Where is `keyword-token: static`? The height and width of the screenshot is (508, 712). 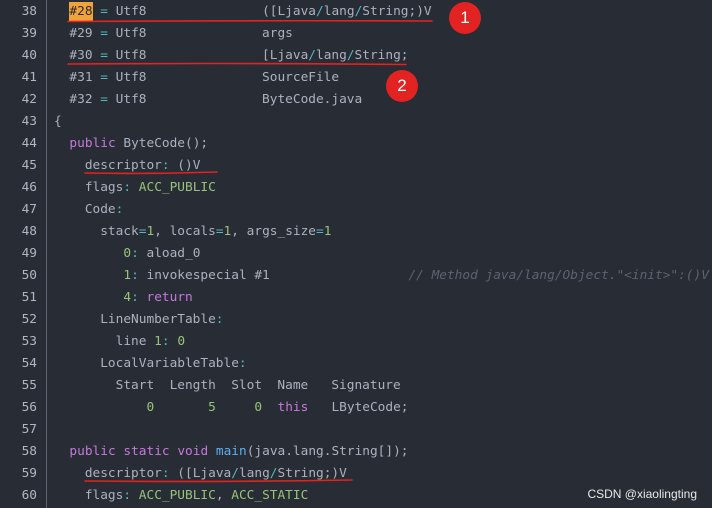 keyword-token: static is located at coordinates (146, 451).